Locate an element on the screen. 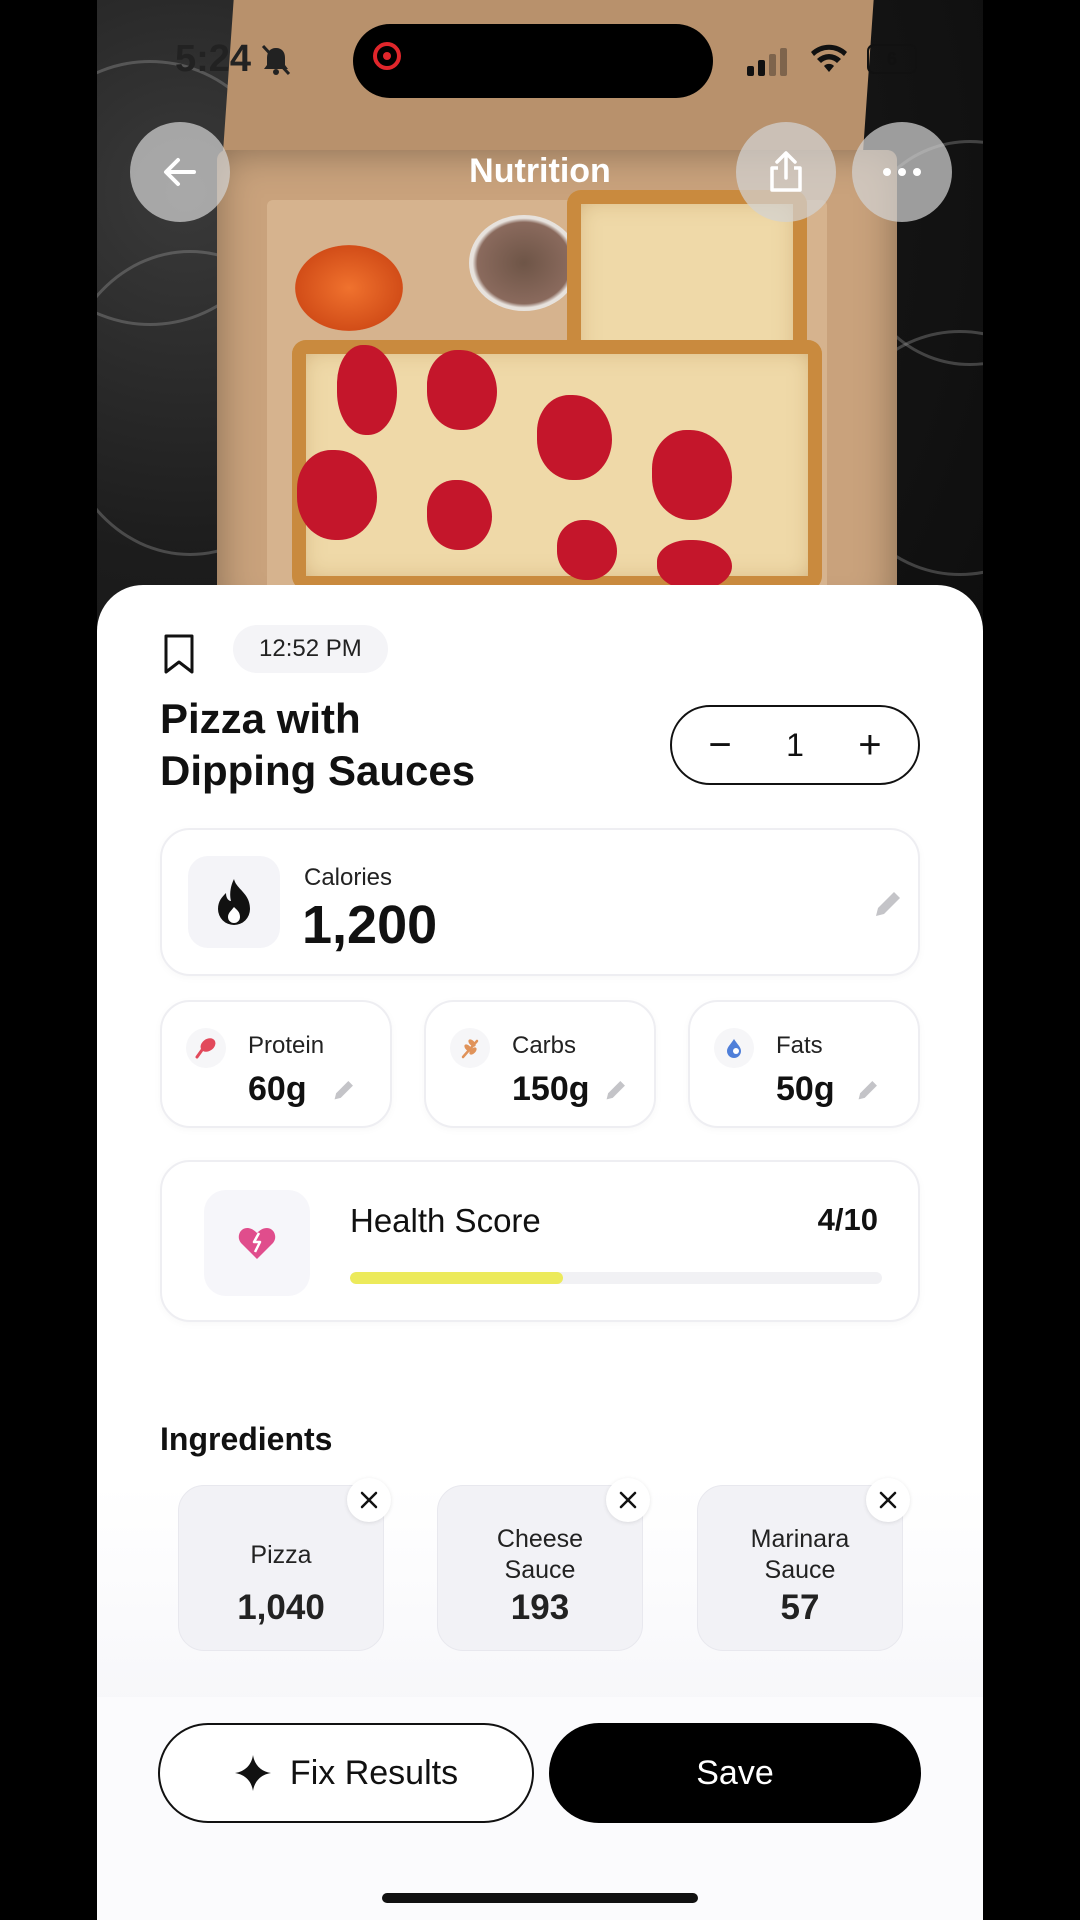  drumstick-icon is located at coordinates (205, 1048).